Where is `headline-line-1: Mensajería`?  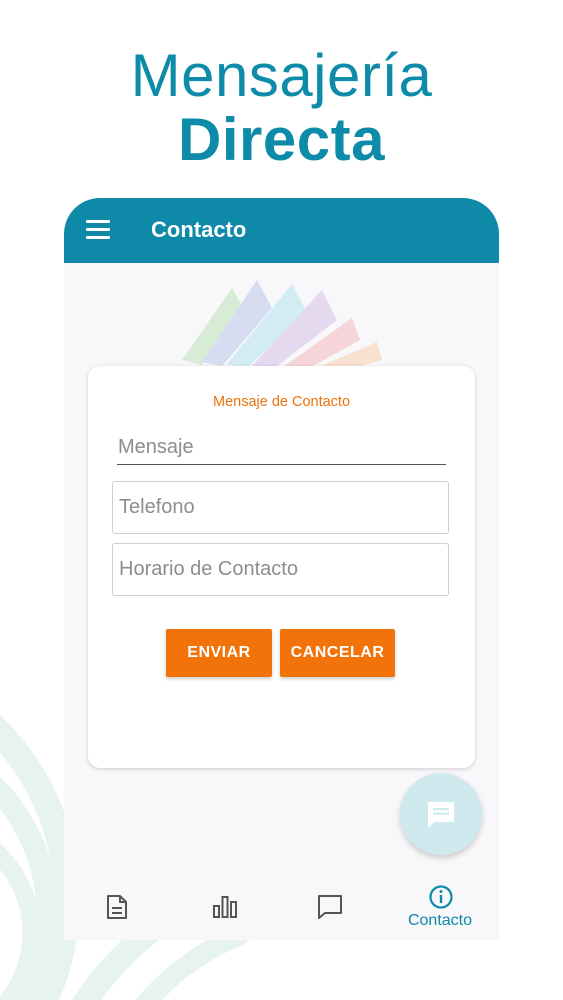 headline-line-1: Mensajería is located at coordinates (281, 75).